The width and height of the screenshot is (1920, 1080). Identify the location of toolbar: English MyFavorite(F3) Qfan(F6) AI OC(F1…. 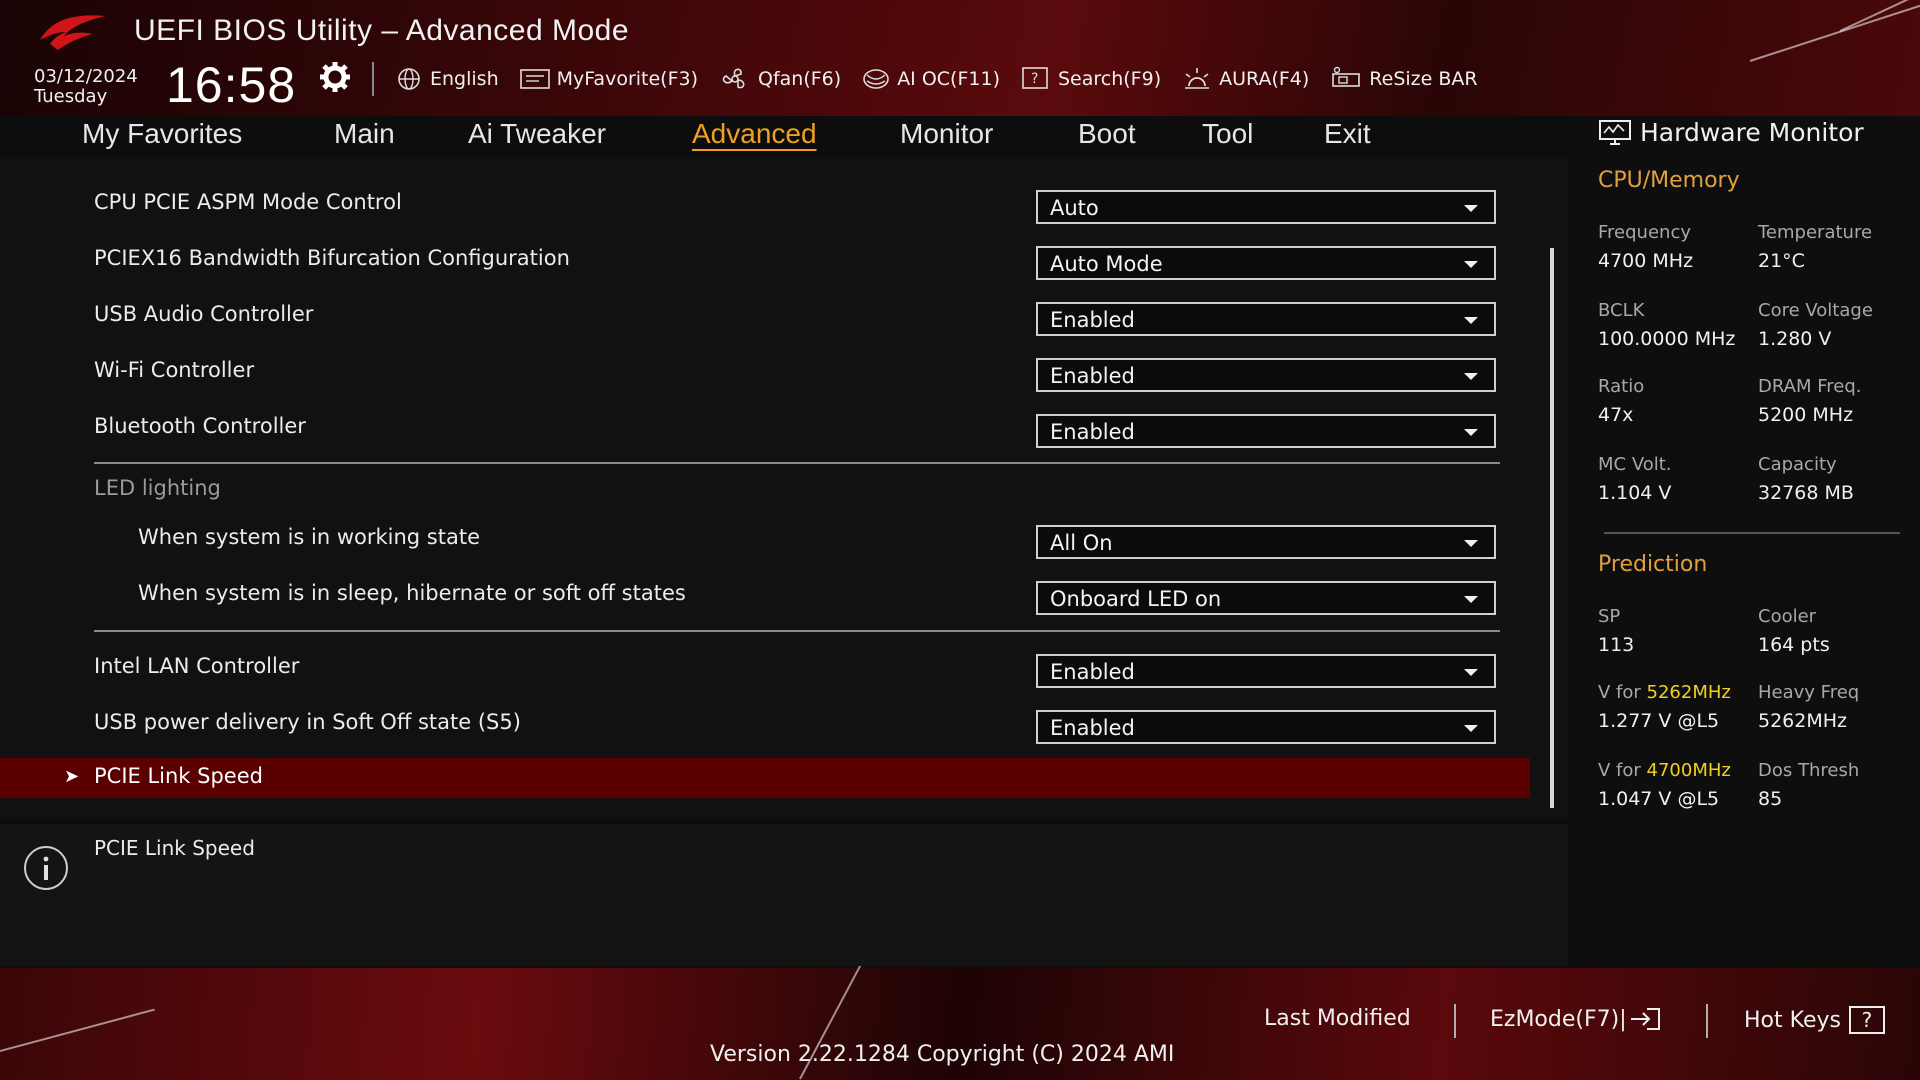
(946, 79).